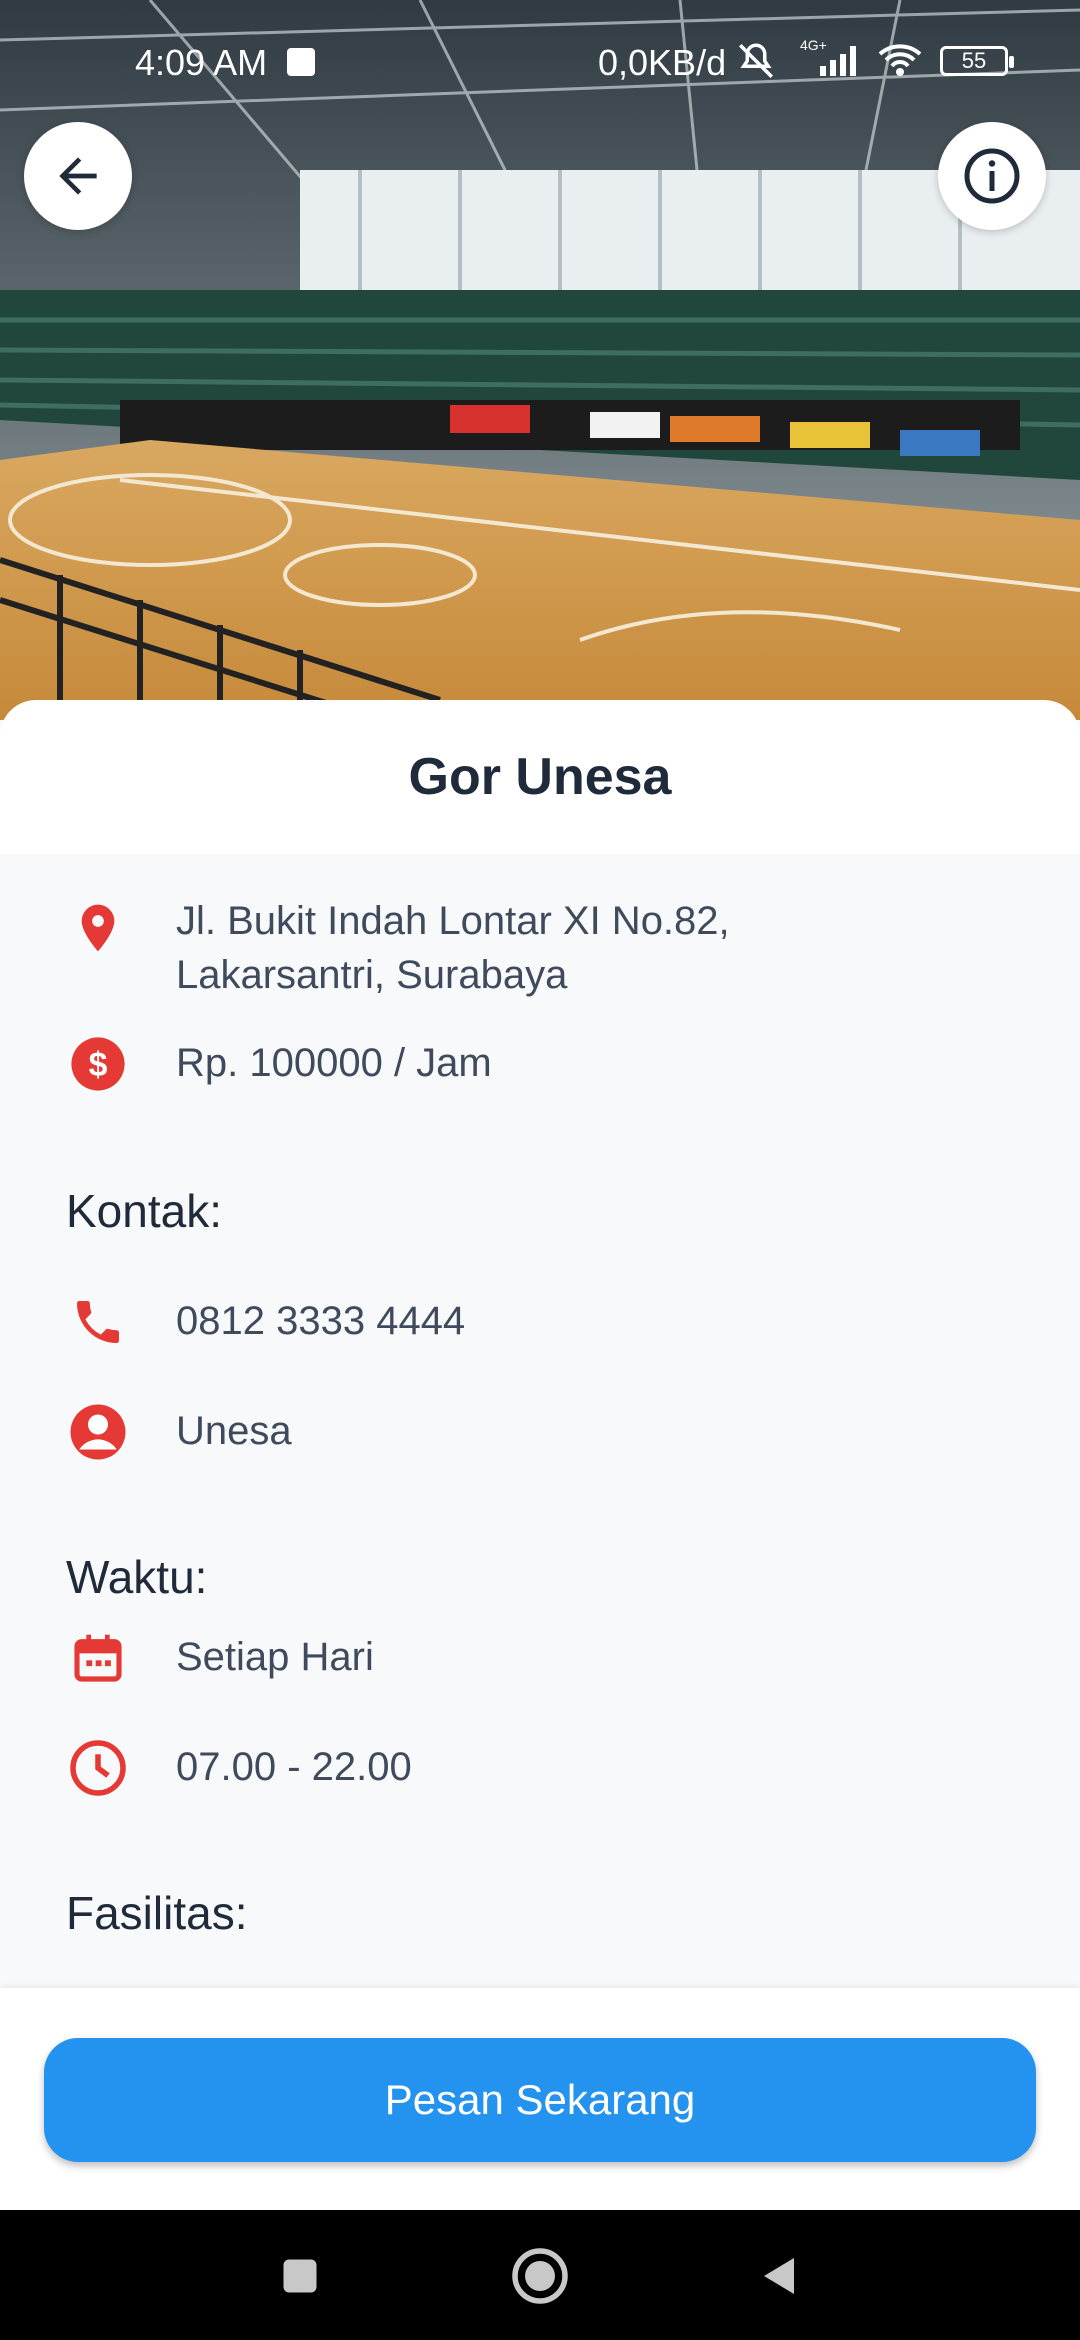  Describe the element at coordinates (157, 1913) in the screenshot. I see `facilities-label: Fasilitas:` at that location.